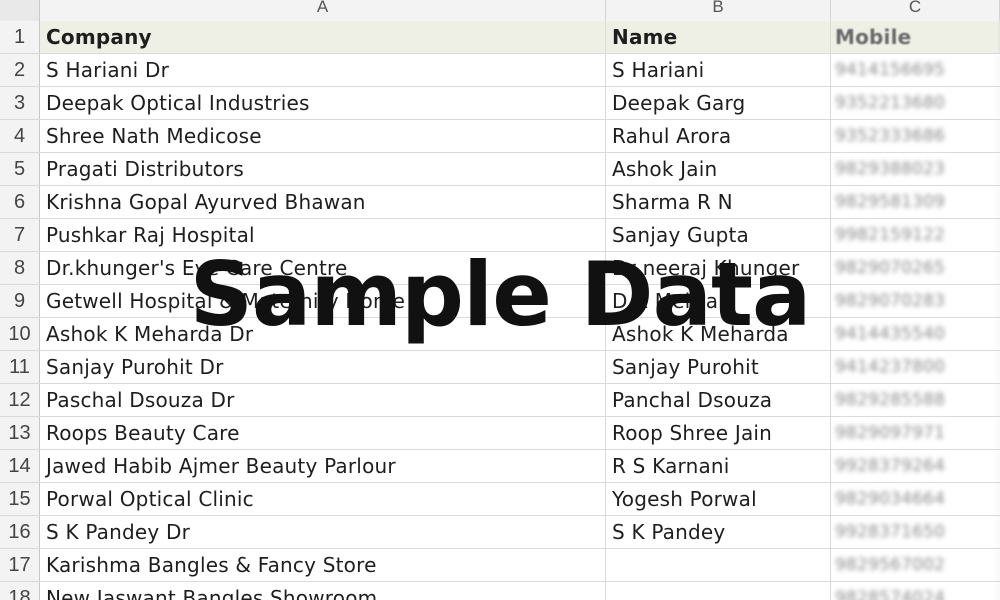 The width and height of the screenshot is (1000, 600). I want to click on row-number: 11, so click(20, 367).